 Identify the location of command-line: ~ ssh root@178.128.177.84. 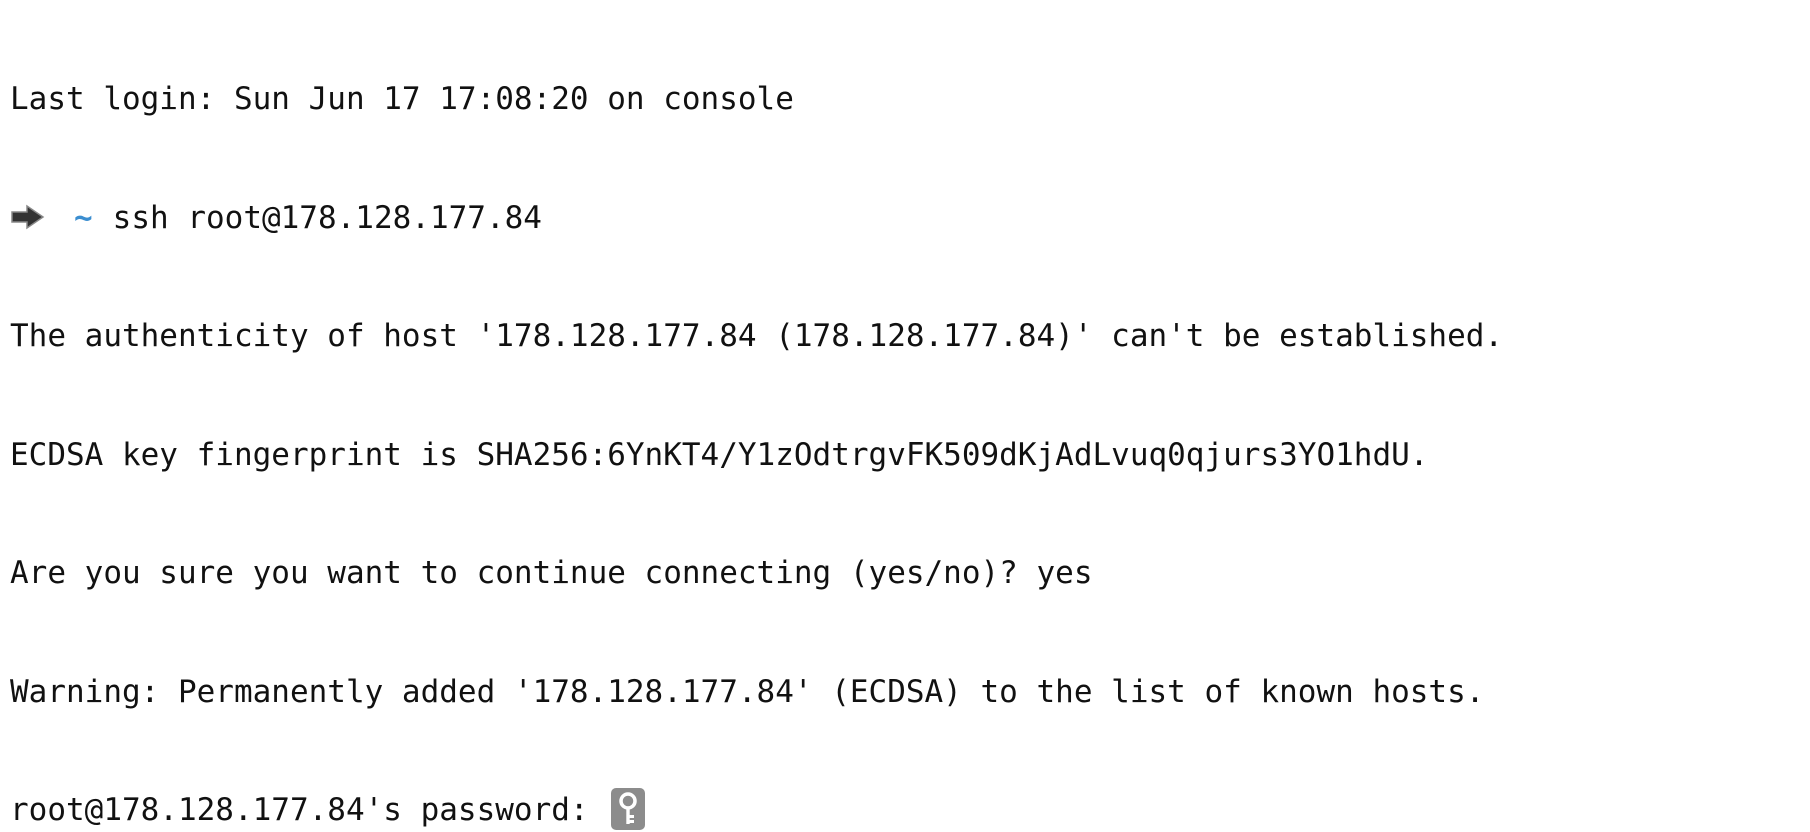
(905, 218).